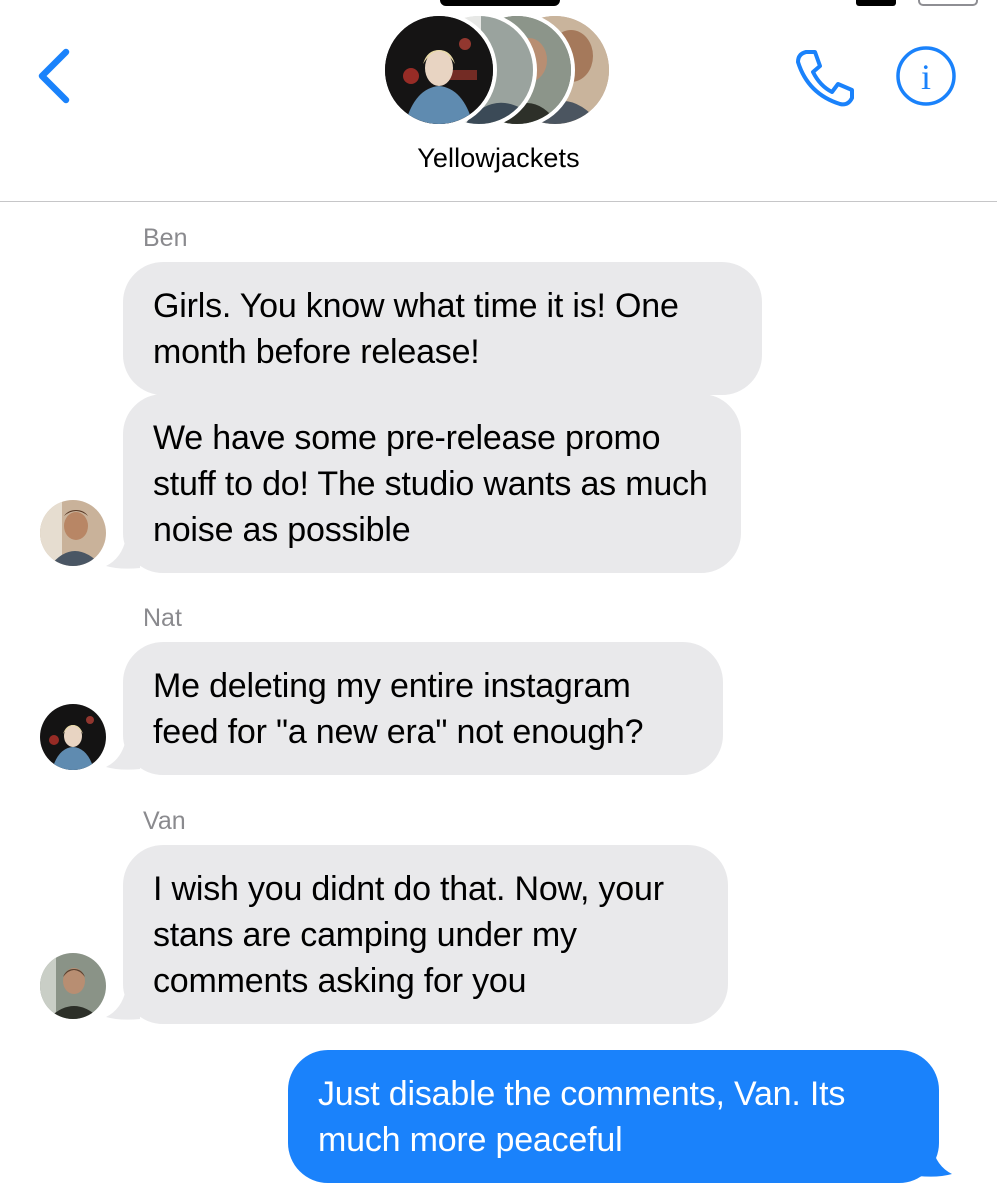 This screenshot has width=997, height=1200. I want to click on battery-icon, so click(948, 3).